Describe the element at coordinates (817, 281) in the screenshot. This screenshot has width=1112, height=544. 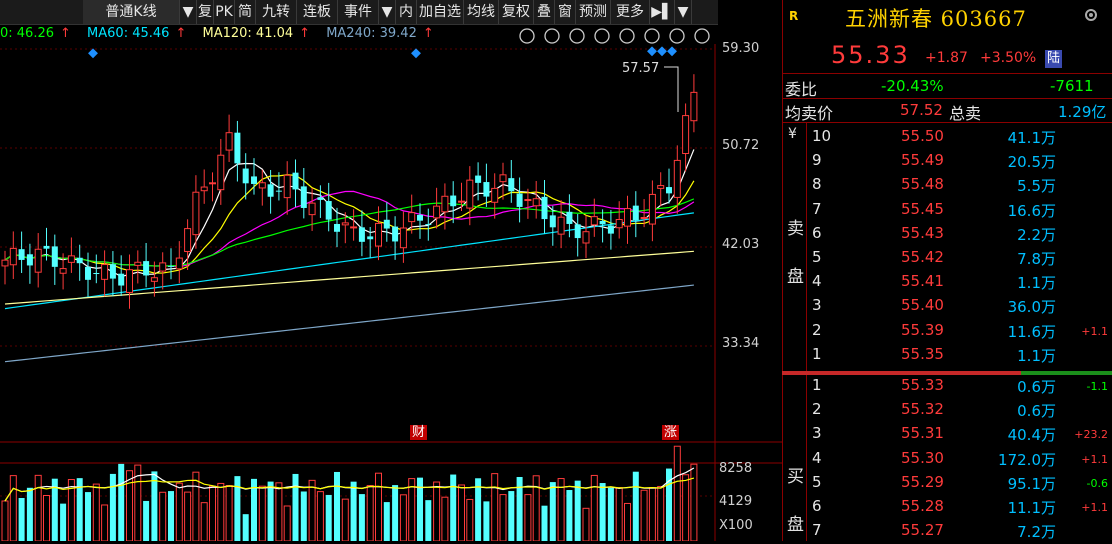
I see `order-level: 4` at that location.